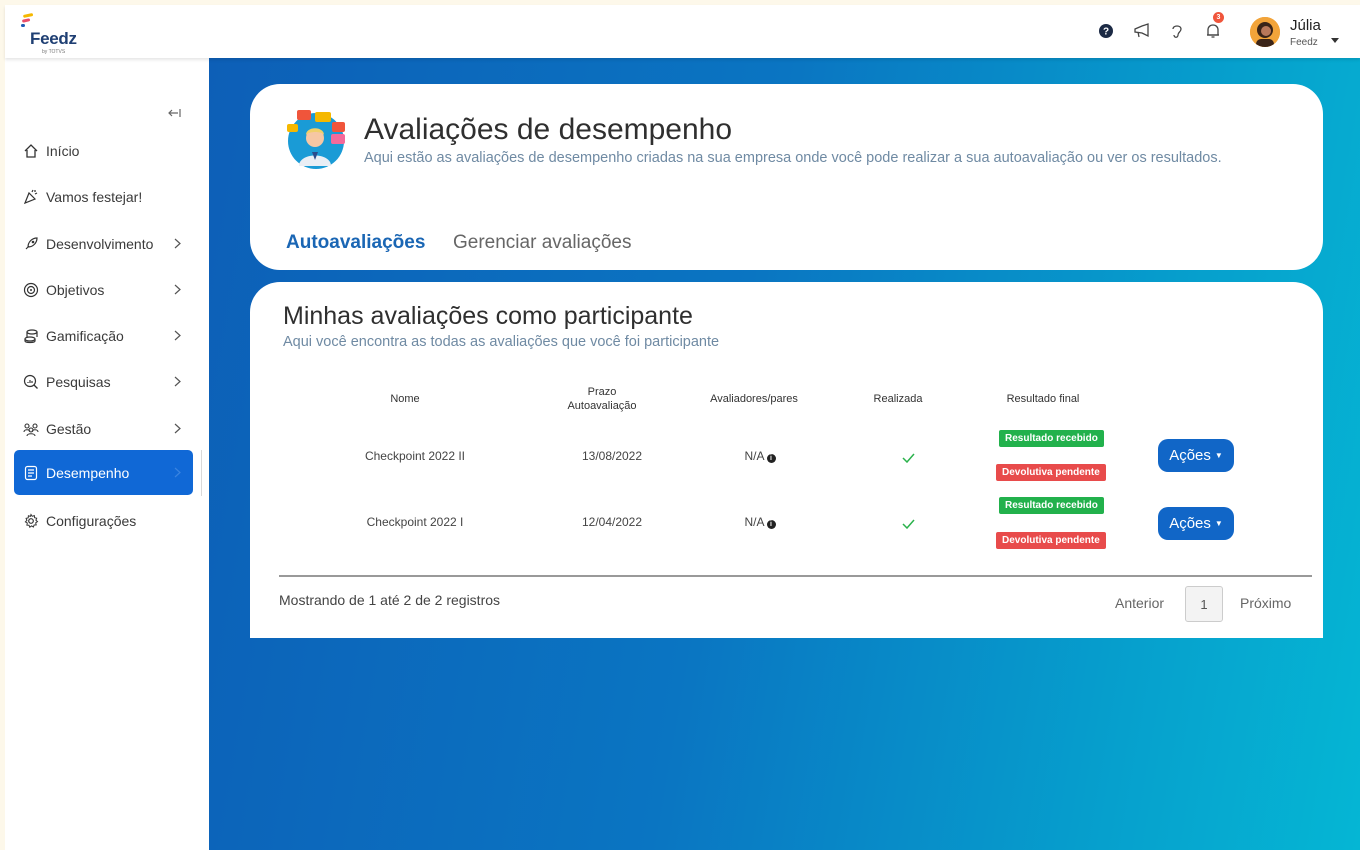  What do you see at coordinates (103, 150) in the screenshot?
I see `sidebar-item-inicio: Início` at bounding box center [103, 150].